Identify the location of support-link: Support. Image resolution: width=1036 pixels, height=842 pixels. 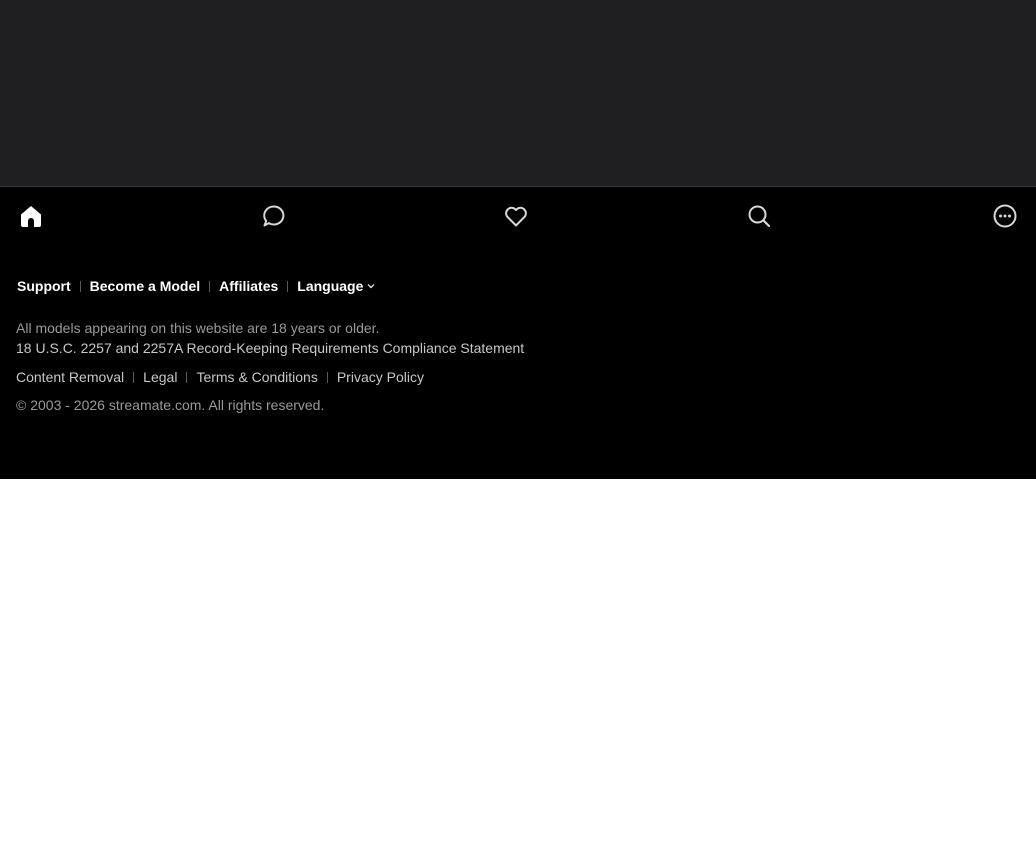
(44, 286).